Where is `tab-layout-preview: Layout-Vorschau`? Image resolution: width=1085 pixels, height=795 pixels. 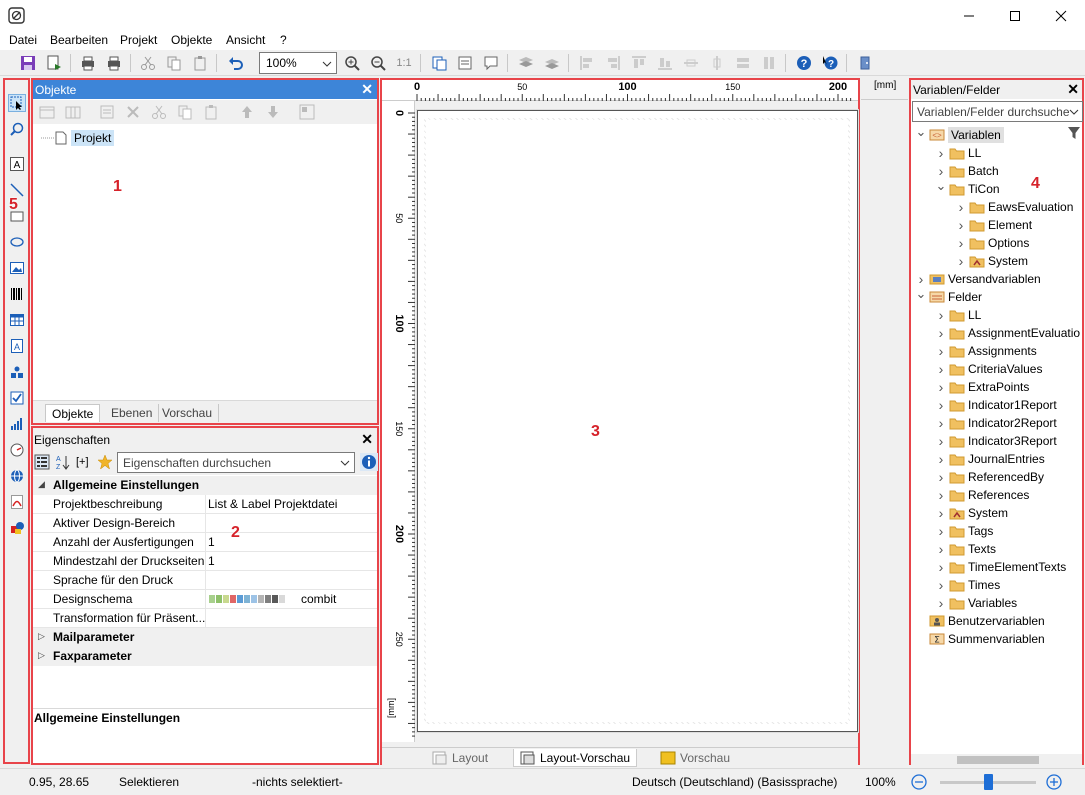 tab-layout-preview: Layout-Vorschau is located at coordinates (575, 758).